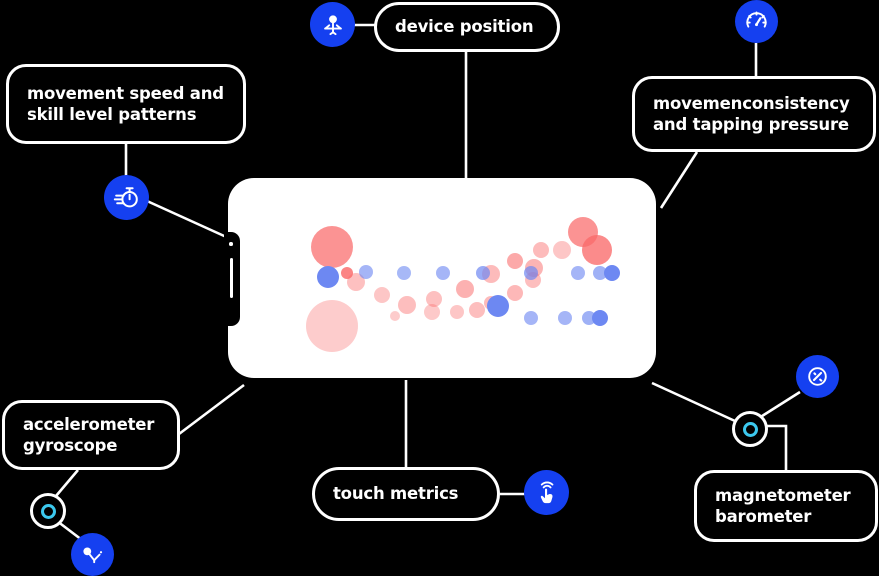 This screenshot has height=576, width=879. I want to click on line-stopwatch-to-phone, so click(190, 220).